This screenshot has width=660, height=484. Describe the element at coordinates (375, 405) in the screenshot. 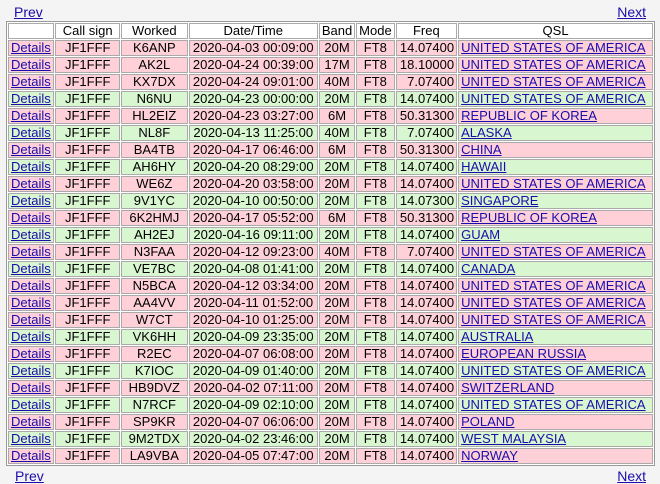

I see `mode-cell: FT8` at that location.